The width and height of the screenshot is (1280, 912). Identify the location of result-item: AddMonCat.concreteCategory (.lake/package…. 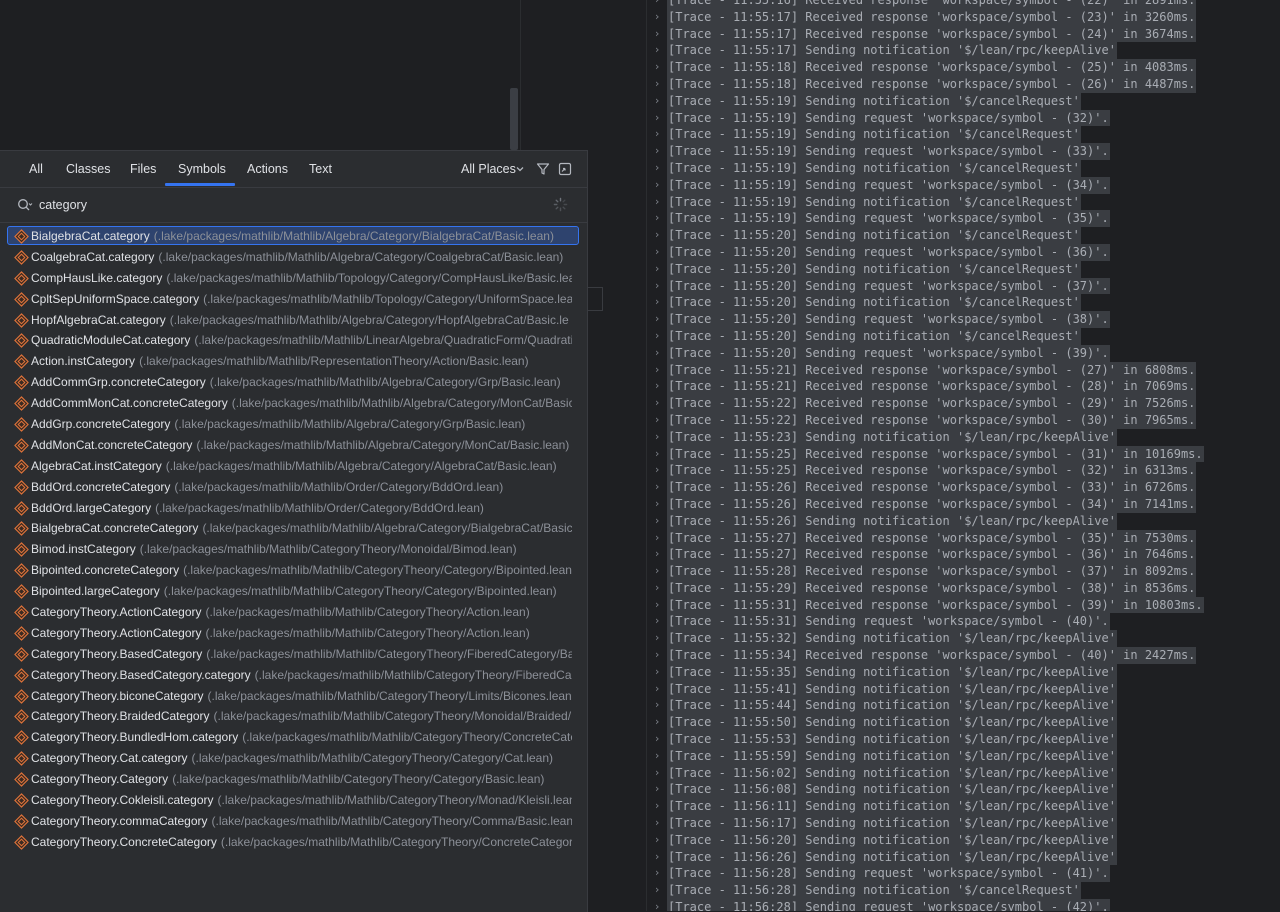
(293, 445).